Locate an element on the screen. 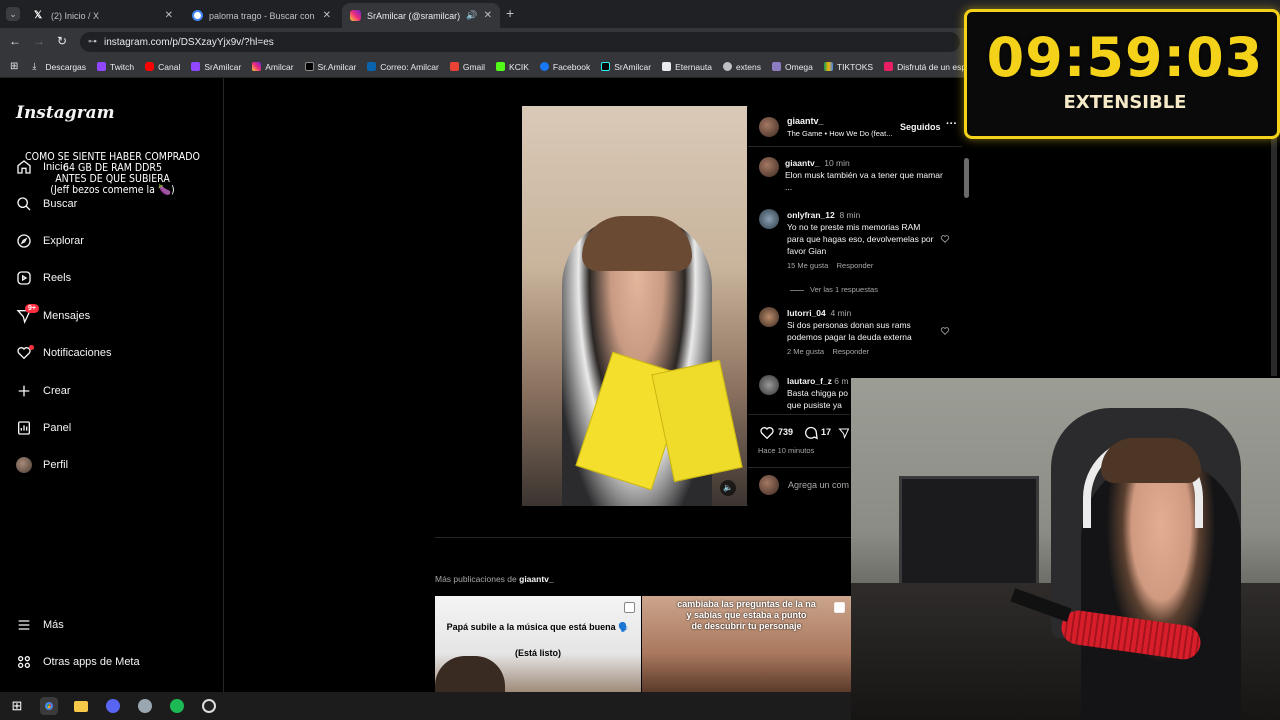 This screenshot has width=1280, height=720. compass-icon is located at coordinates (24, 241).